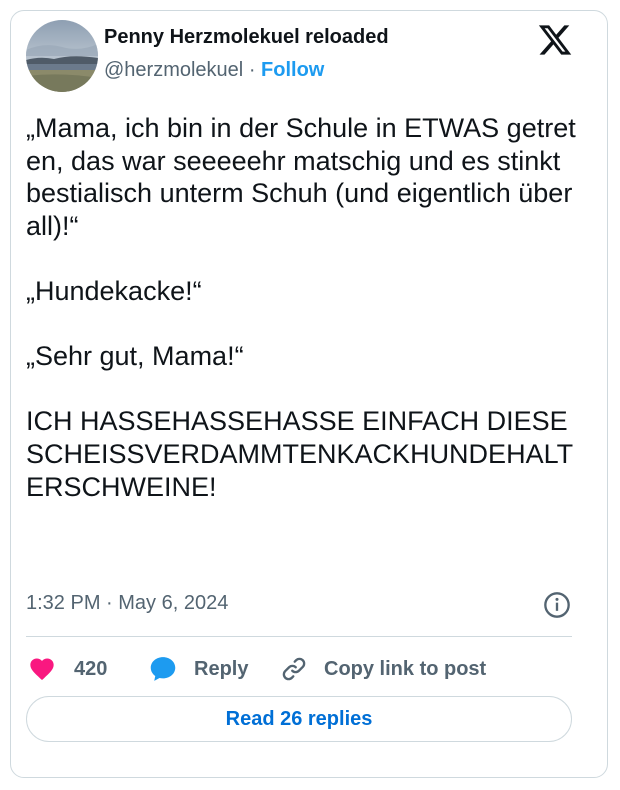 This screenshot has height=790, width=620. What do you see at coordinates (173, 70) in the screenshot?
I see `author-handle: @herzmolekuel` at bounding box center [173, 70].